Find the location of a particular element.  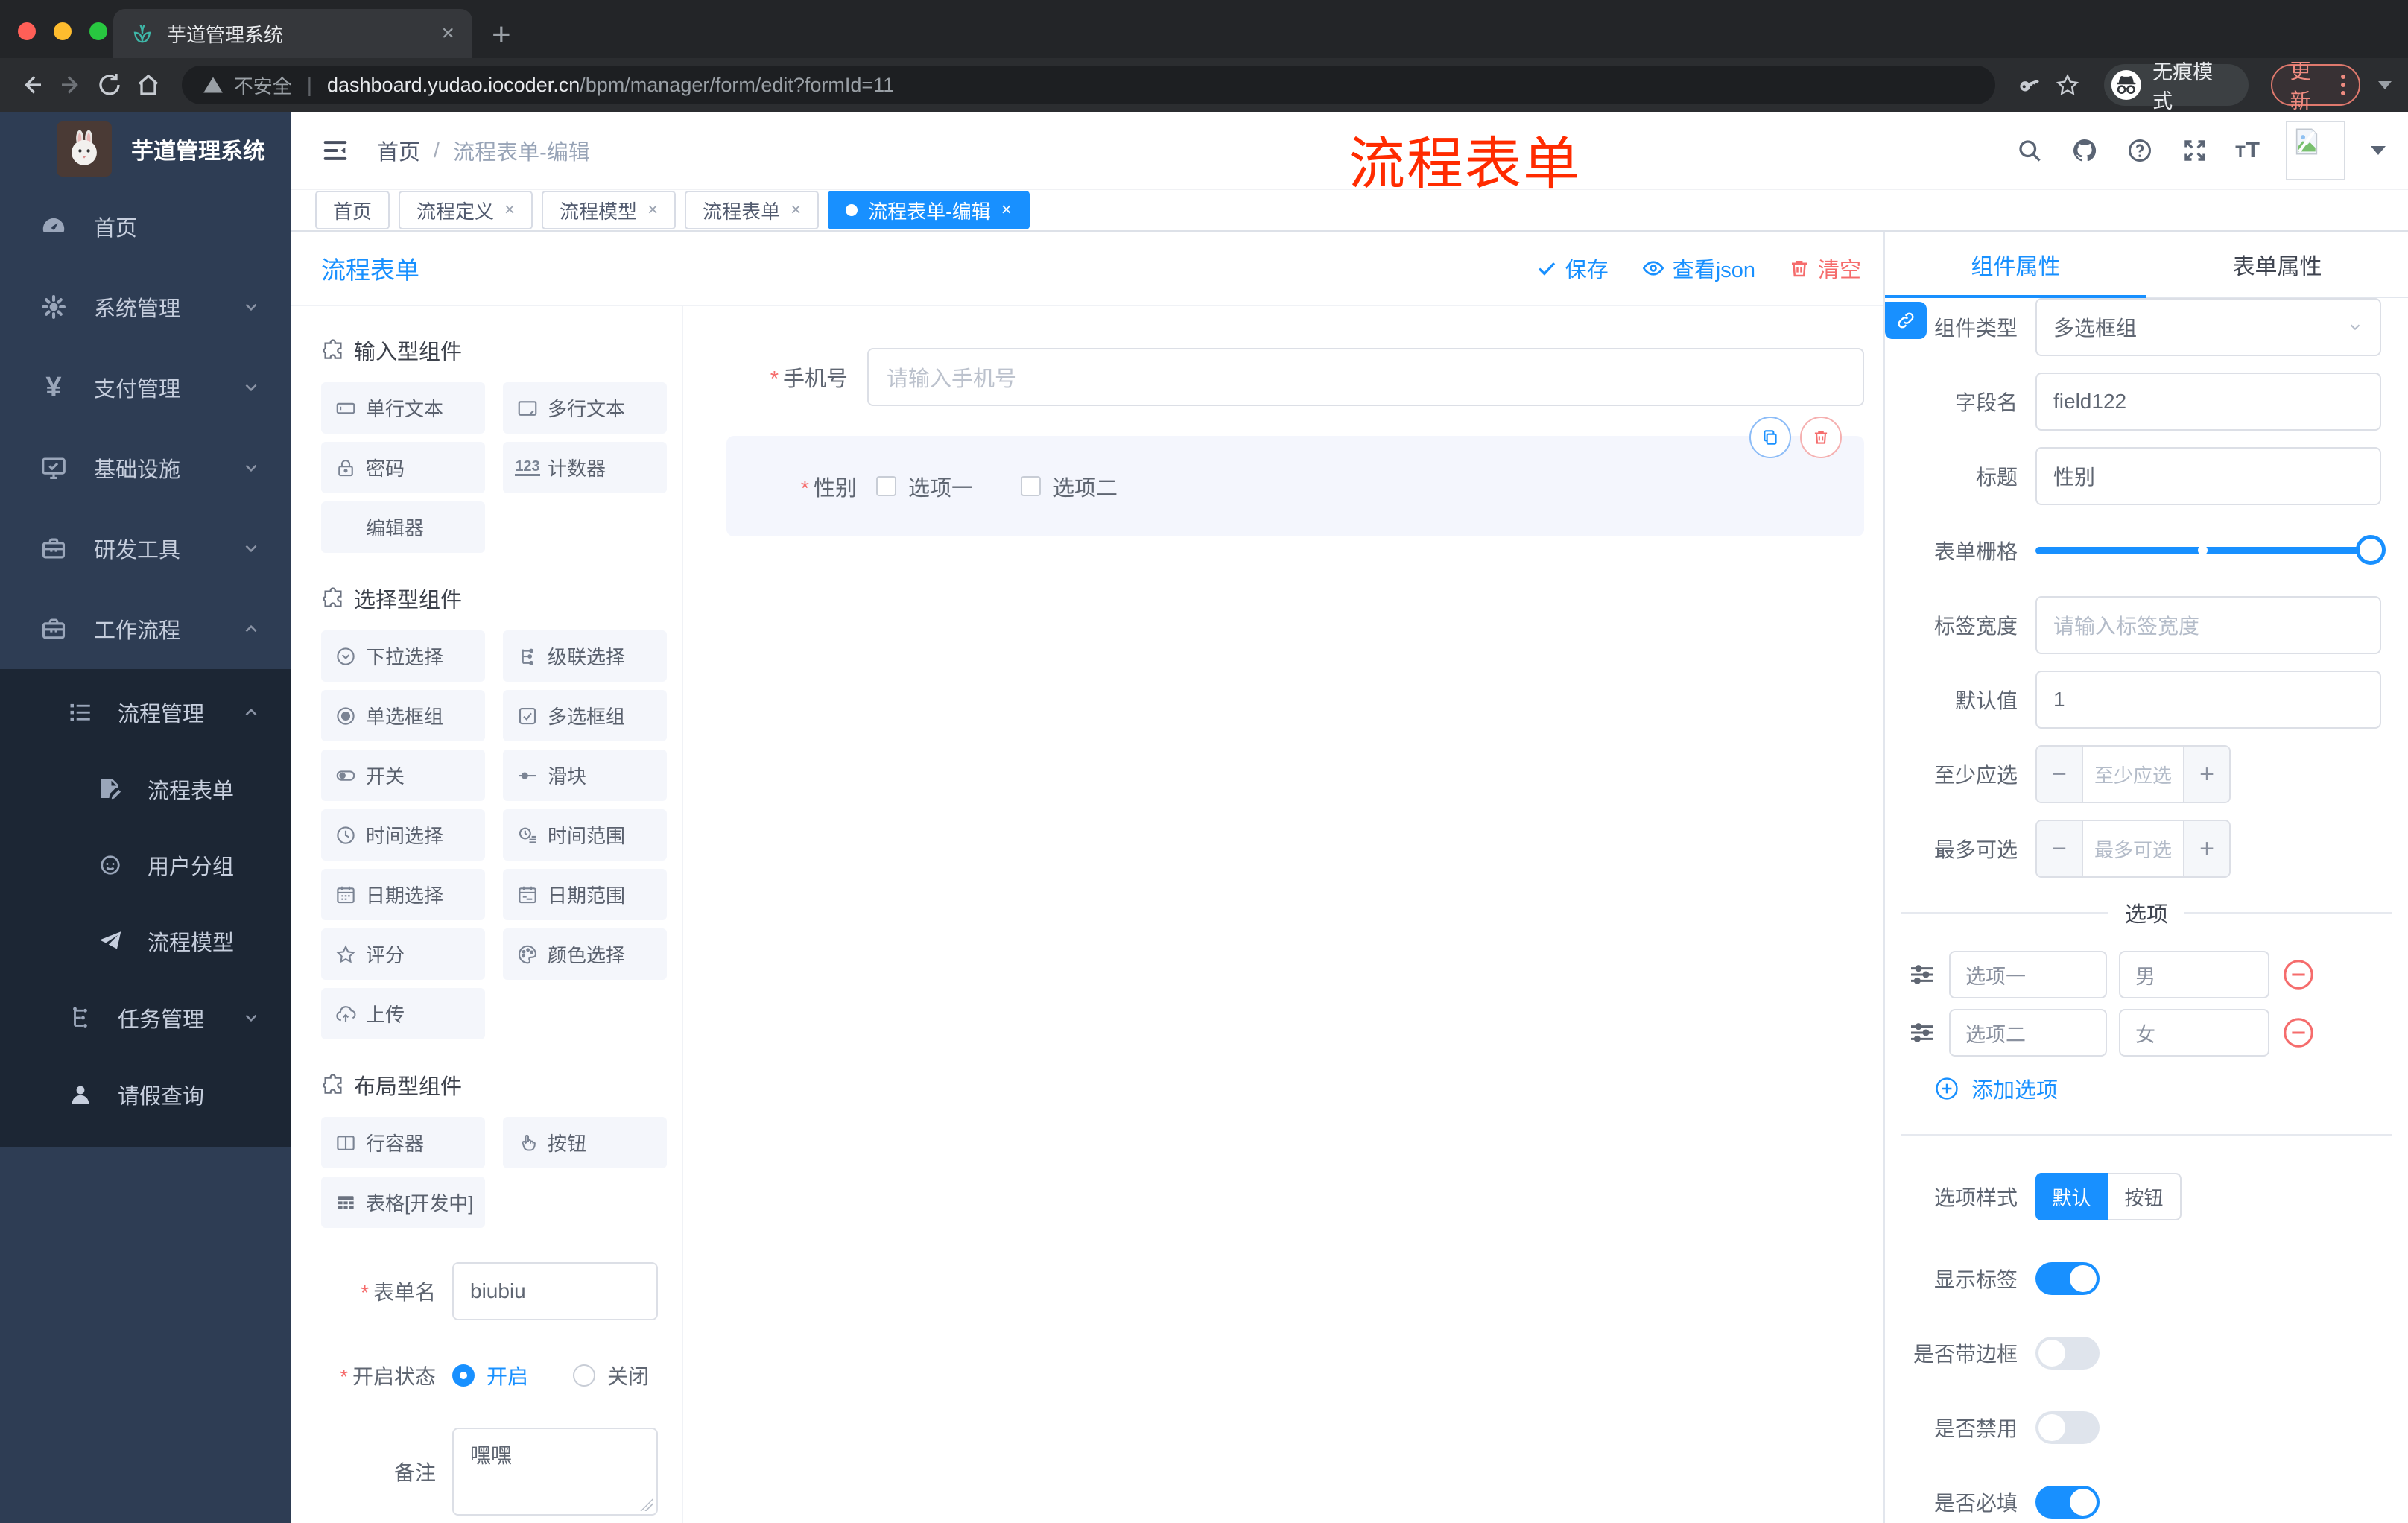

tab-process-form-edit: 流程表单-编辑 × is located at coordinates (929, 210).